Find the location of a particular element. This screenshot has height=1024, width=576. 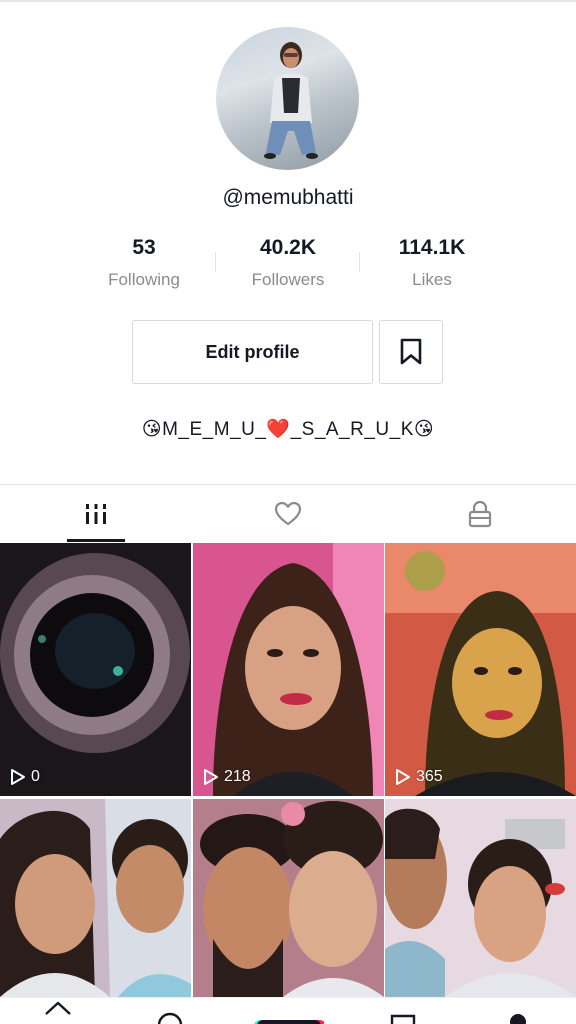

video-thumbnail: 218 is located at coordinates (288, 669).